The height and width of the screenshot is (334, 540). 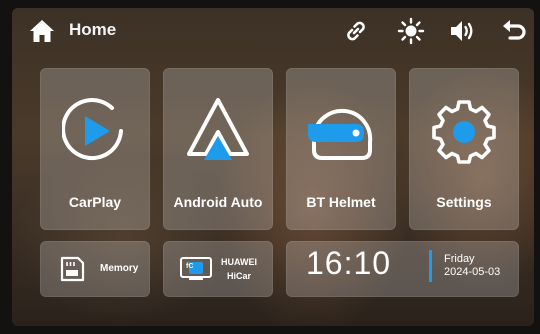 I want to click on brightness-icon, so click(x=411, y=31).